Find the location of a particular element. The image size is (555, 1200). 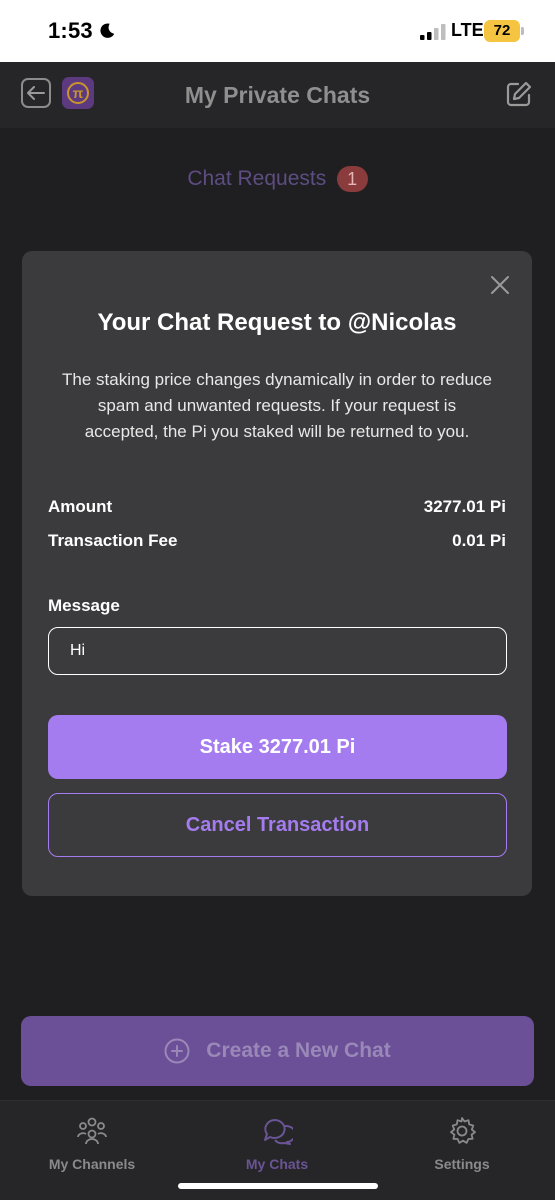

gear-icon is located at coordinates (463, 1130).